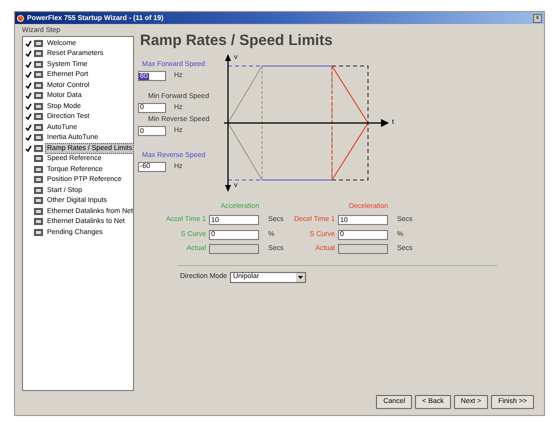  Describe the element at coordinates (301, 277) in the screenshot. I see `dropdown-arrow-icon` at that location.